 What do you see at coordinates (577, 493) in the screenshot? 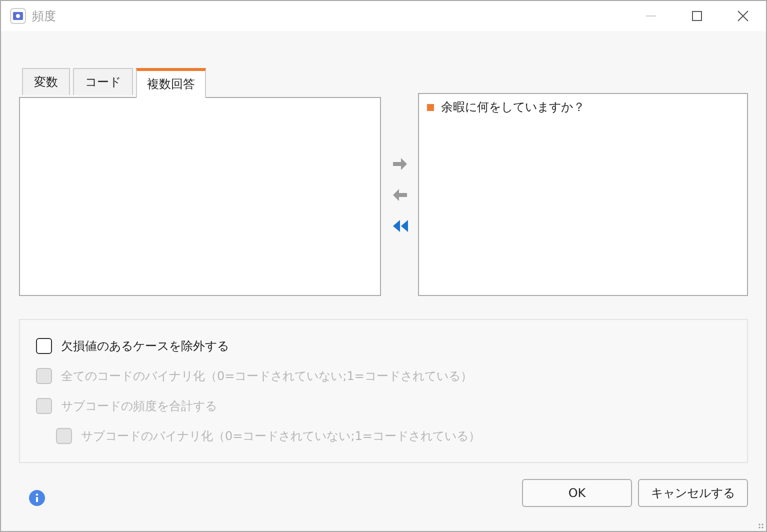
I see `dialog-button: OK` at bounding box center [577, 493].